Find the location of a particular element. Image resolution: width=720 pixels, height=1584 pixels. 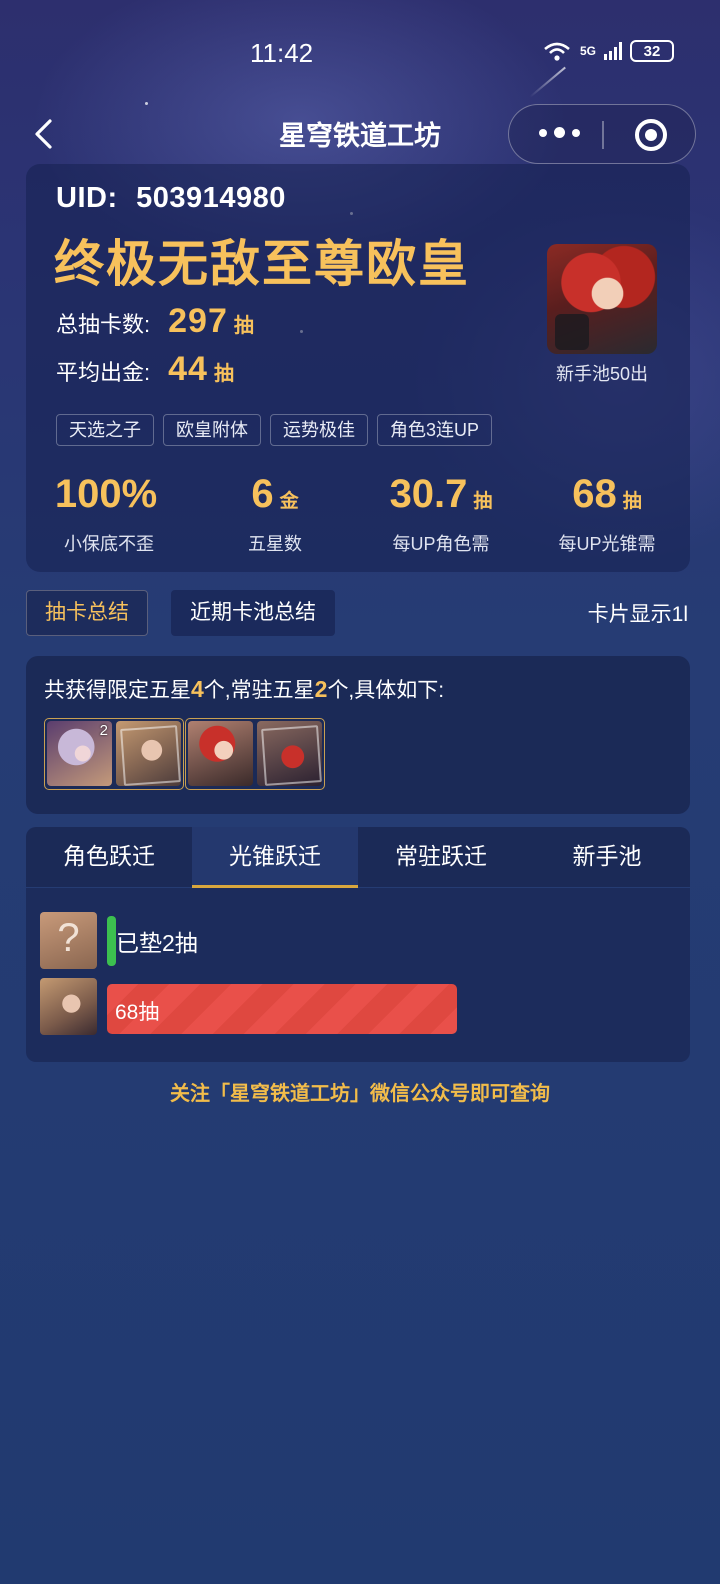

character-avatar is located at coordinates (602, 299).